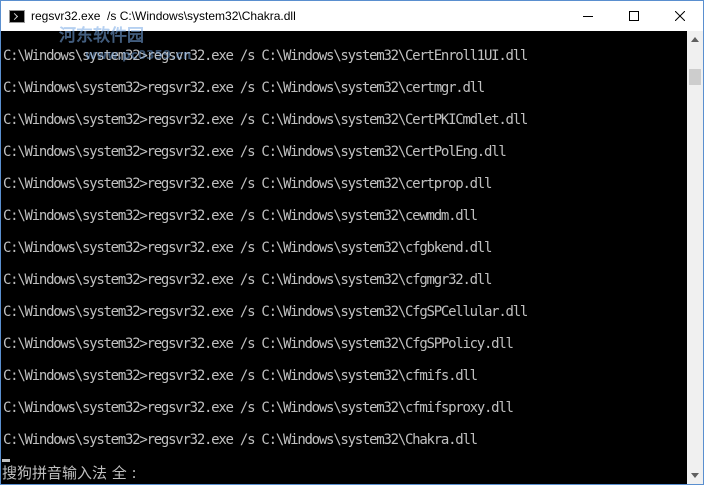 Image resolution: width=704 pixels, height=485 pixels. What do you see at coordinates (695, 77) in the screenshot?
I see `scroll-thumb` at bounding box center [695, 77].